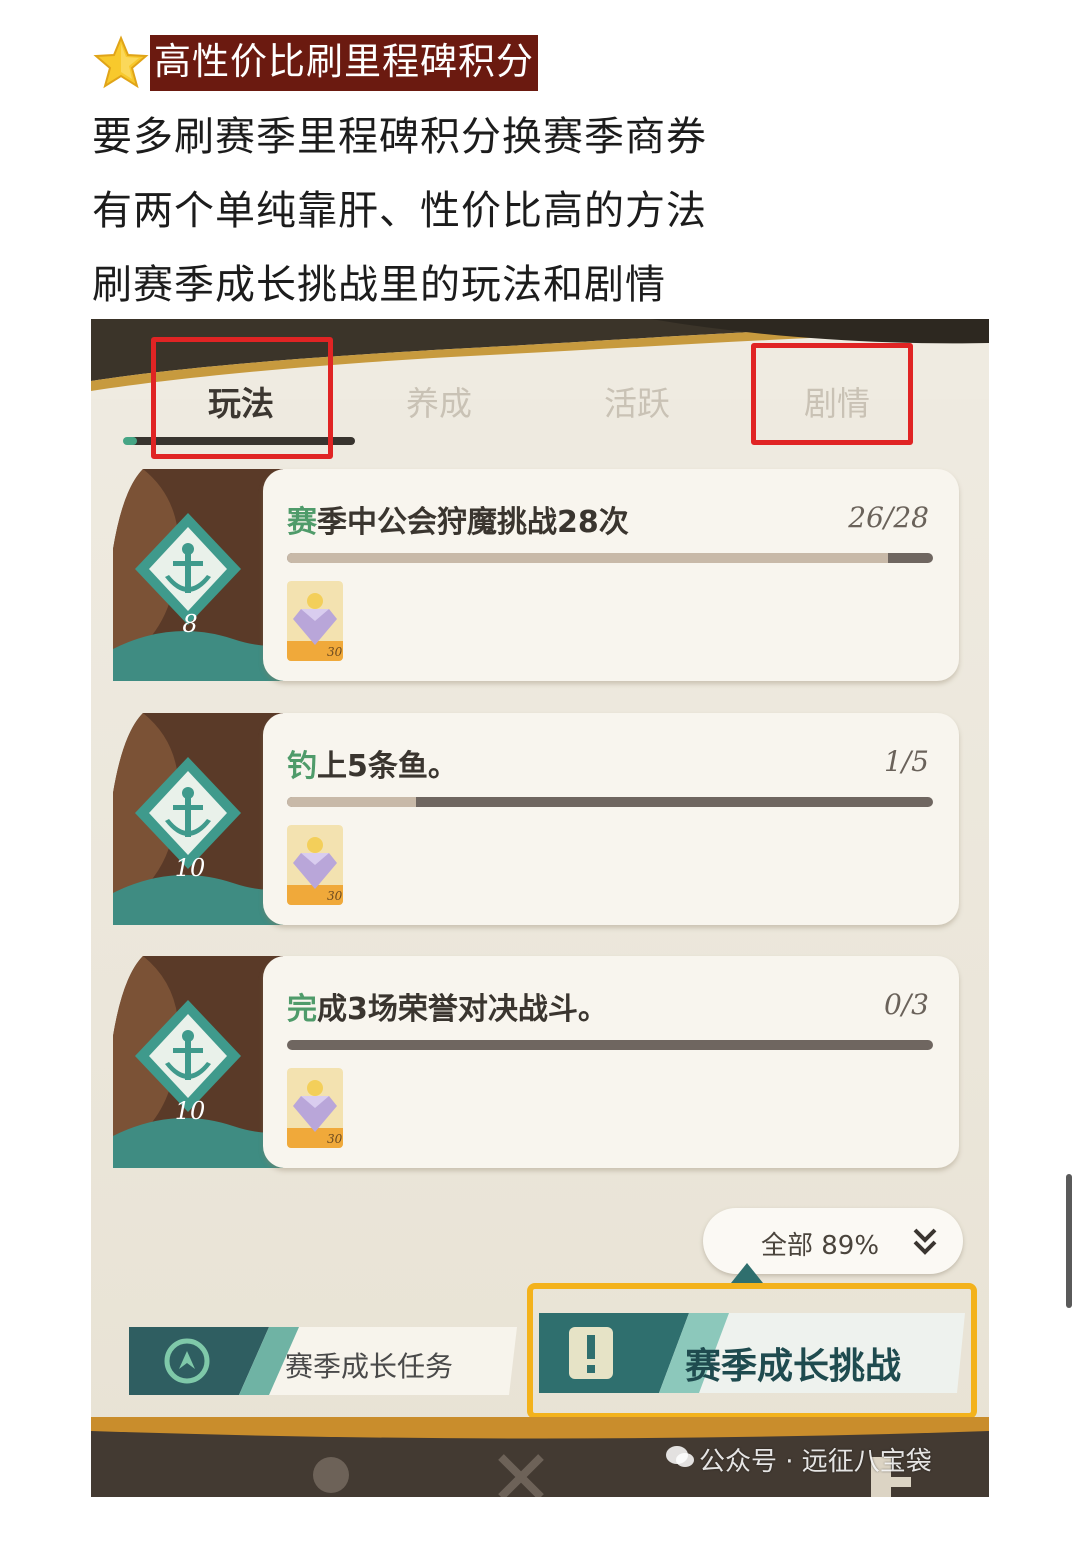 The image size is (1080, 1559). I want to click on quest-title: 赛季中公会狩魔挑战28次, so click(458, 522).